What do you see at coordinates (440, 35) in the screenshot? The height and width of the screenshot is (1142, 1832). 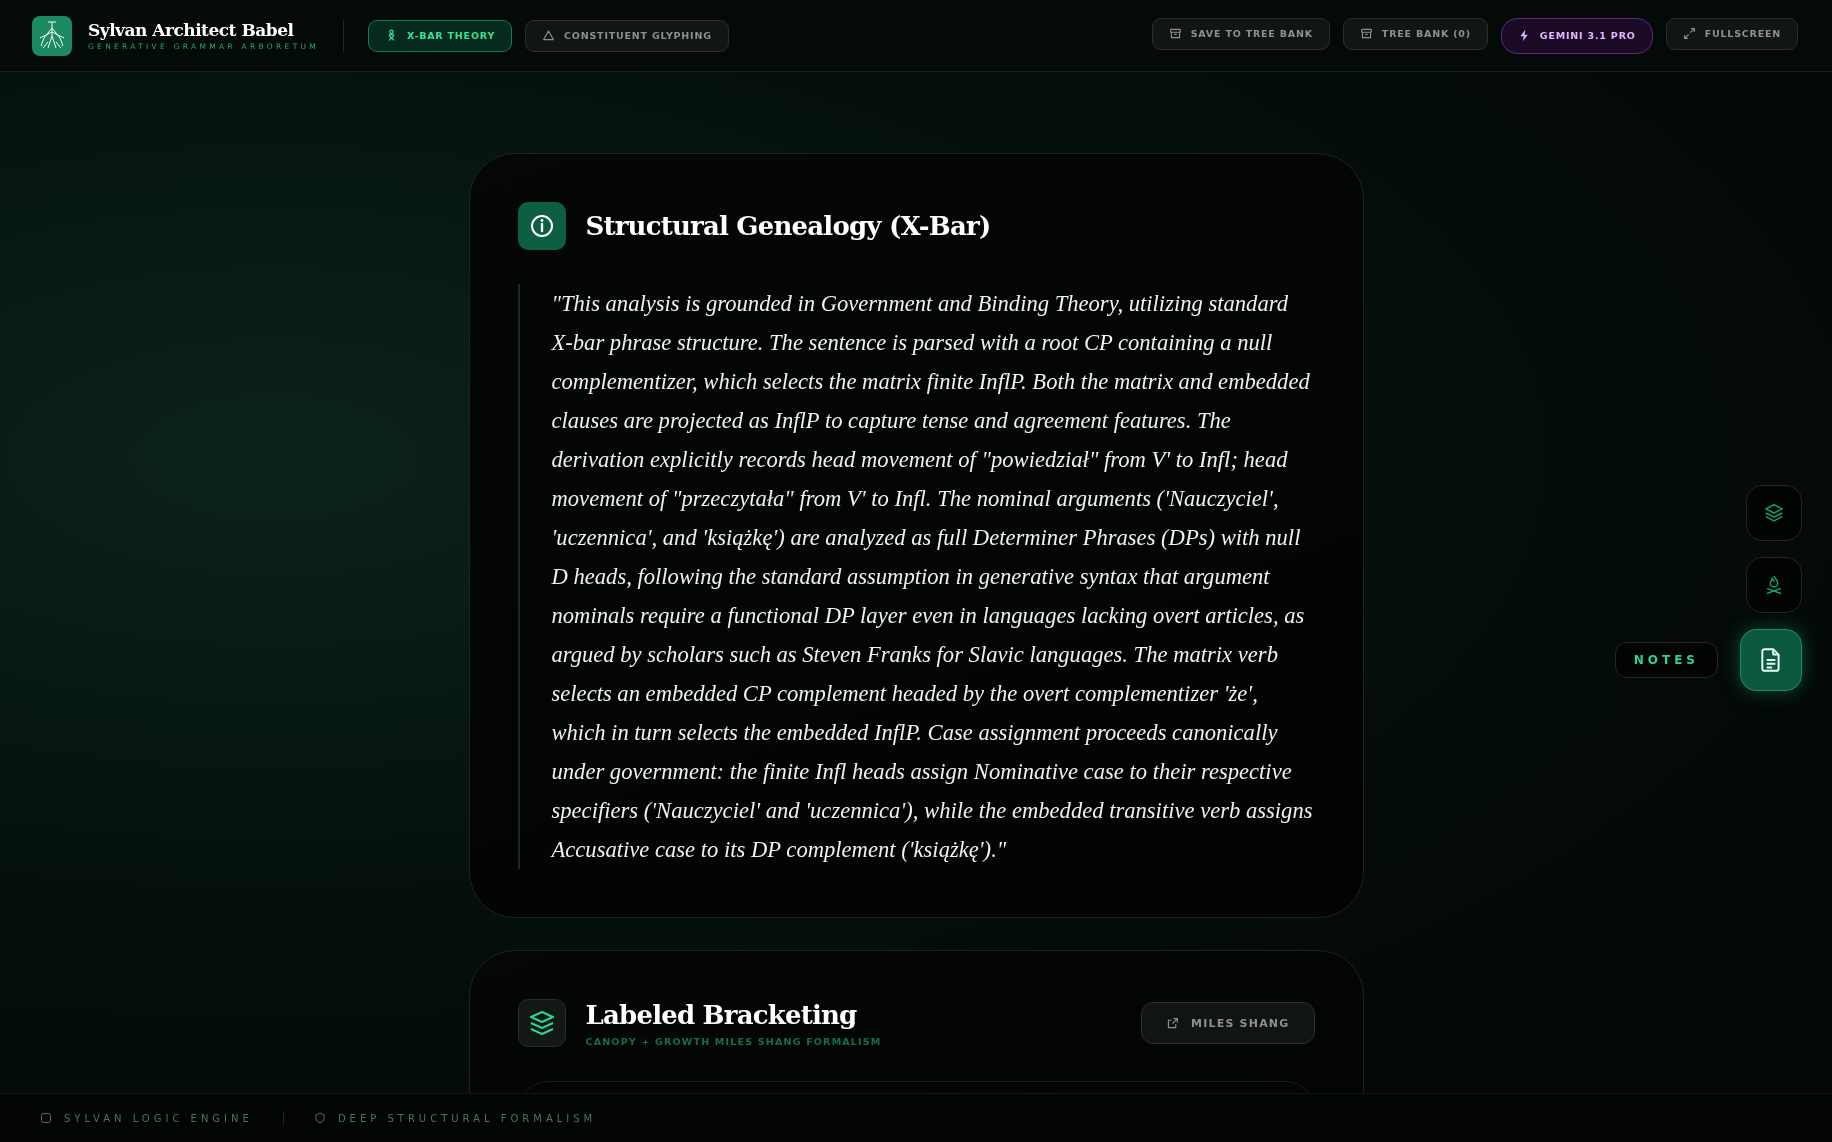 I see `mode-tab: X-BAR THEORY` at bounding box center [440, 35].